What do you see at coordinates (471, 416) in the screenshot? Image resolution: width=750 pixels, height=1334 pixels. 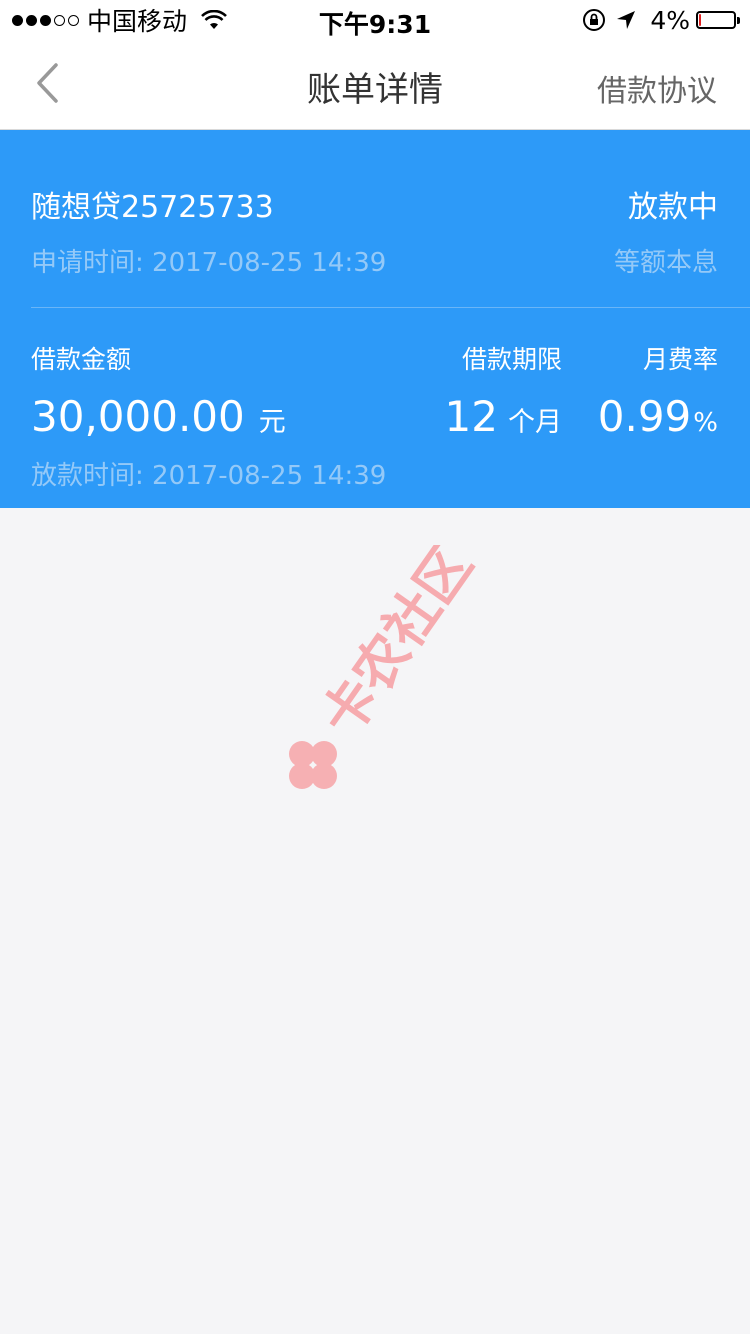 I see `loan-term-value: 12` at bounding box center [471, 416].